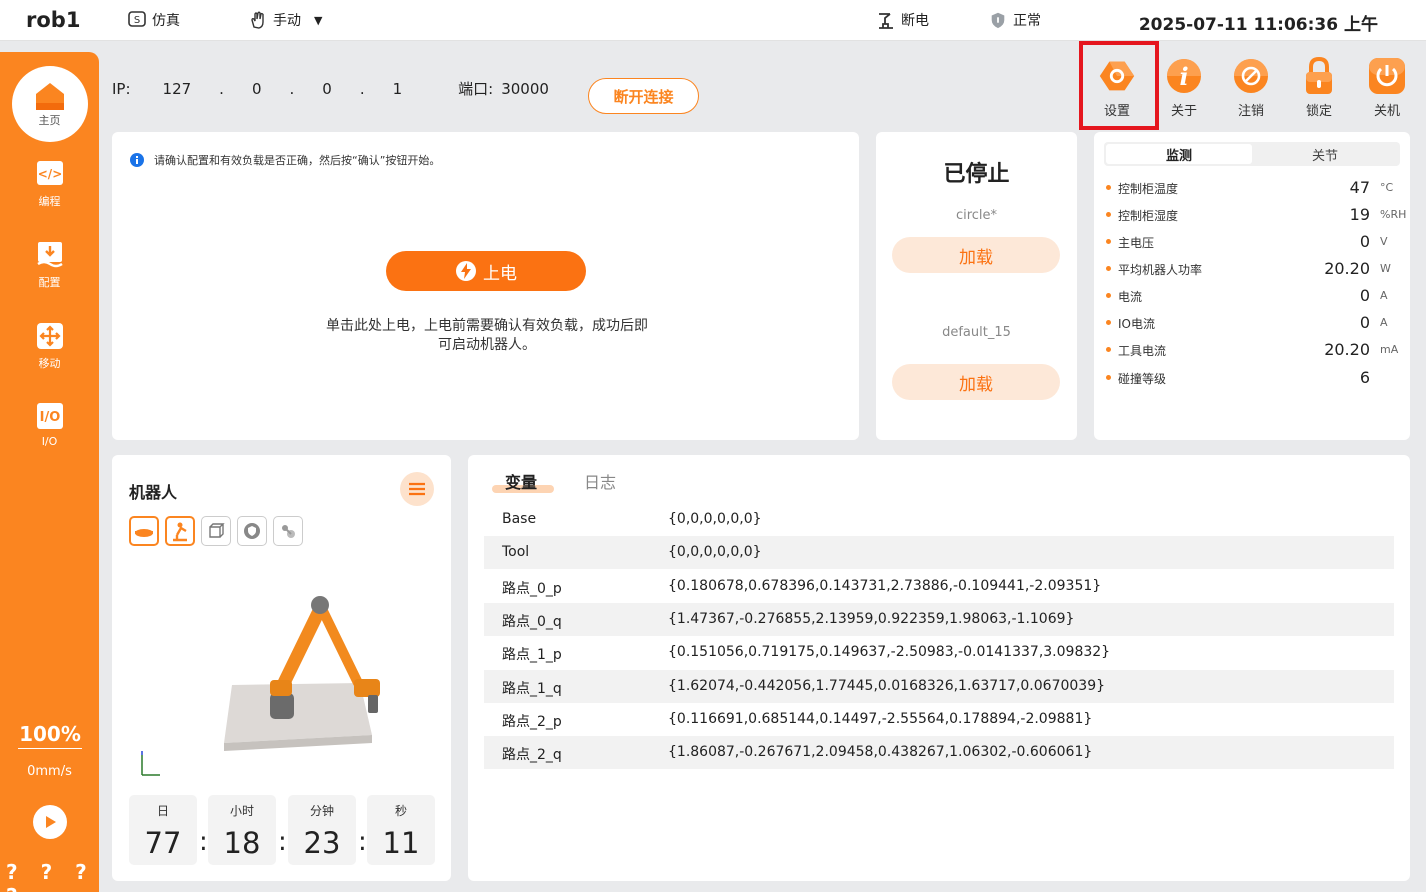 The width and height of the screenshot is (1426, 892). What do you see at coordinates (177, 89) in the screenshot?
I see `ip-octet: 127` at bounding box center [177, 89].